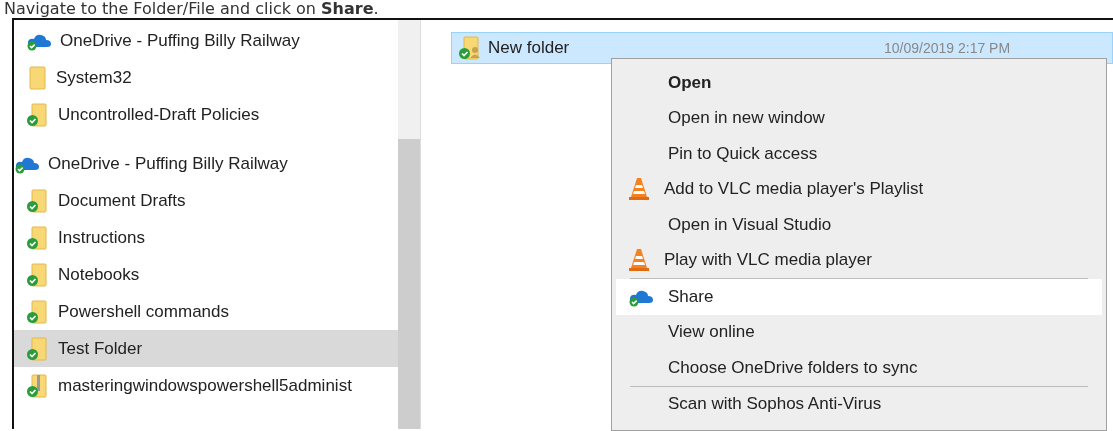 The image size is (1113, 431). Describe the element at coordinates (859, 368) in the screenshot. I see `menu-item: Choose OneDrive folders to sync` at that location.